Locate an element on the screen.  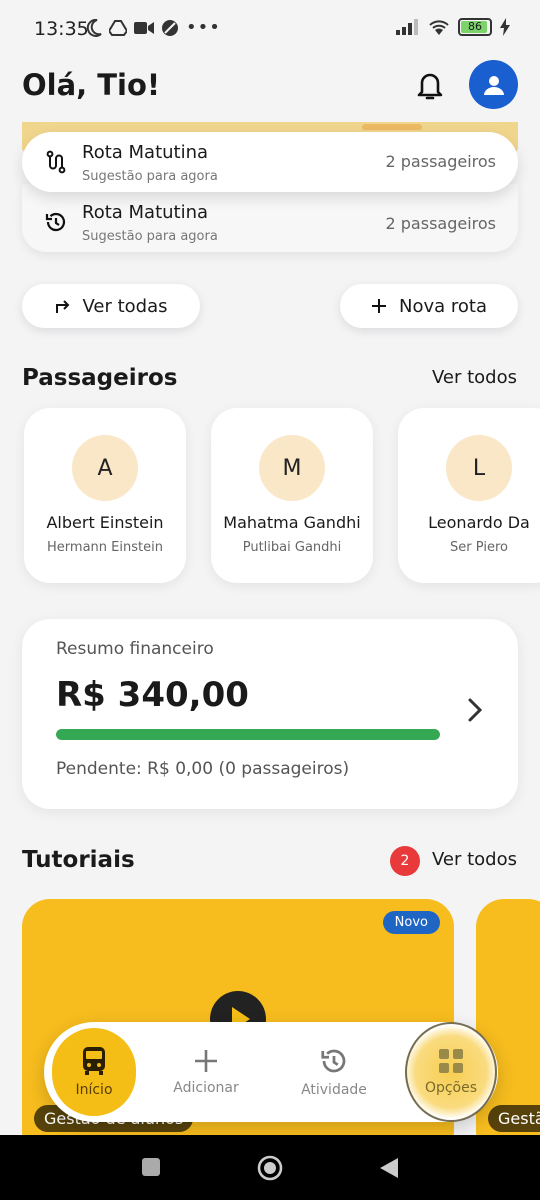
tutorials-see-all-link: Ver todos is located at coordinates (474, 859).